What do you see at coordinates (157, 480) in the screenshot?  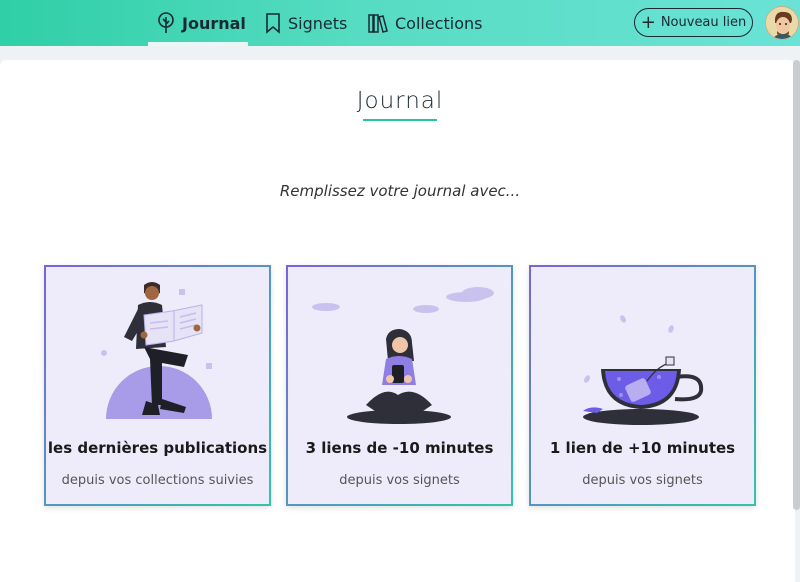 I see `card-subtitle: depuis vos collections suivies` at bounding box center [157, 480].